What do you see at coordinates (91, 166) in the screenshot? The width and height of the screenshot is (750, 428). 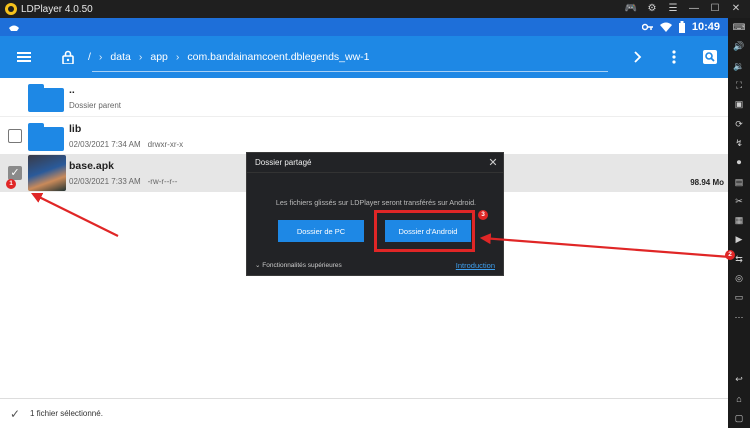 I see `file-name: base.apk` at bounding box center [91, 166].